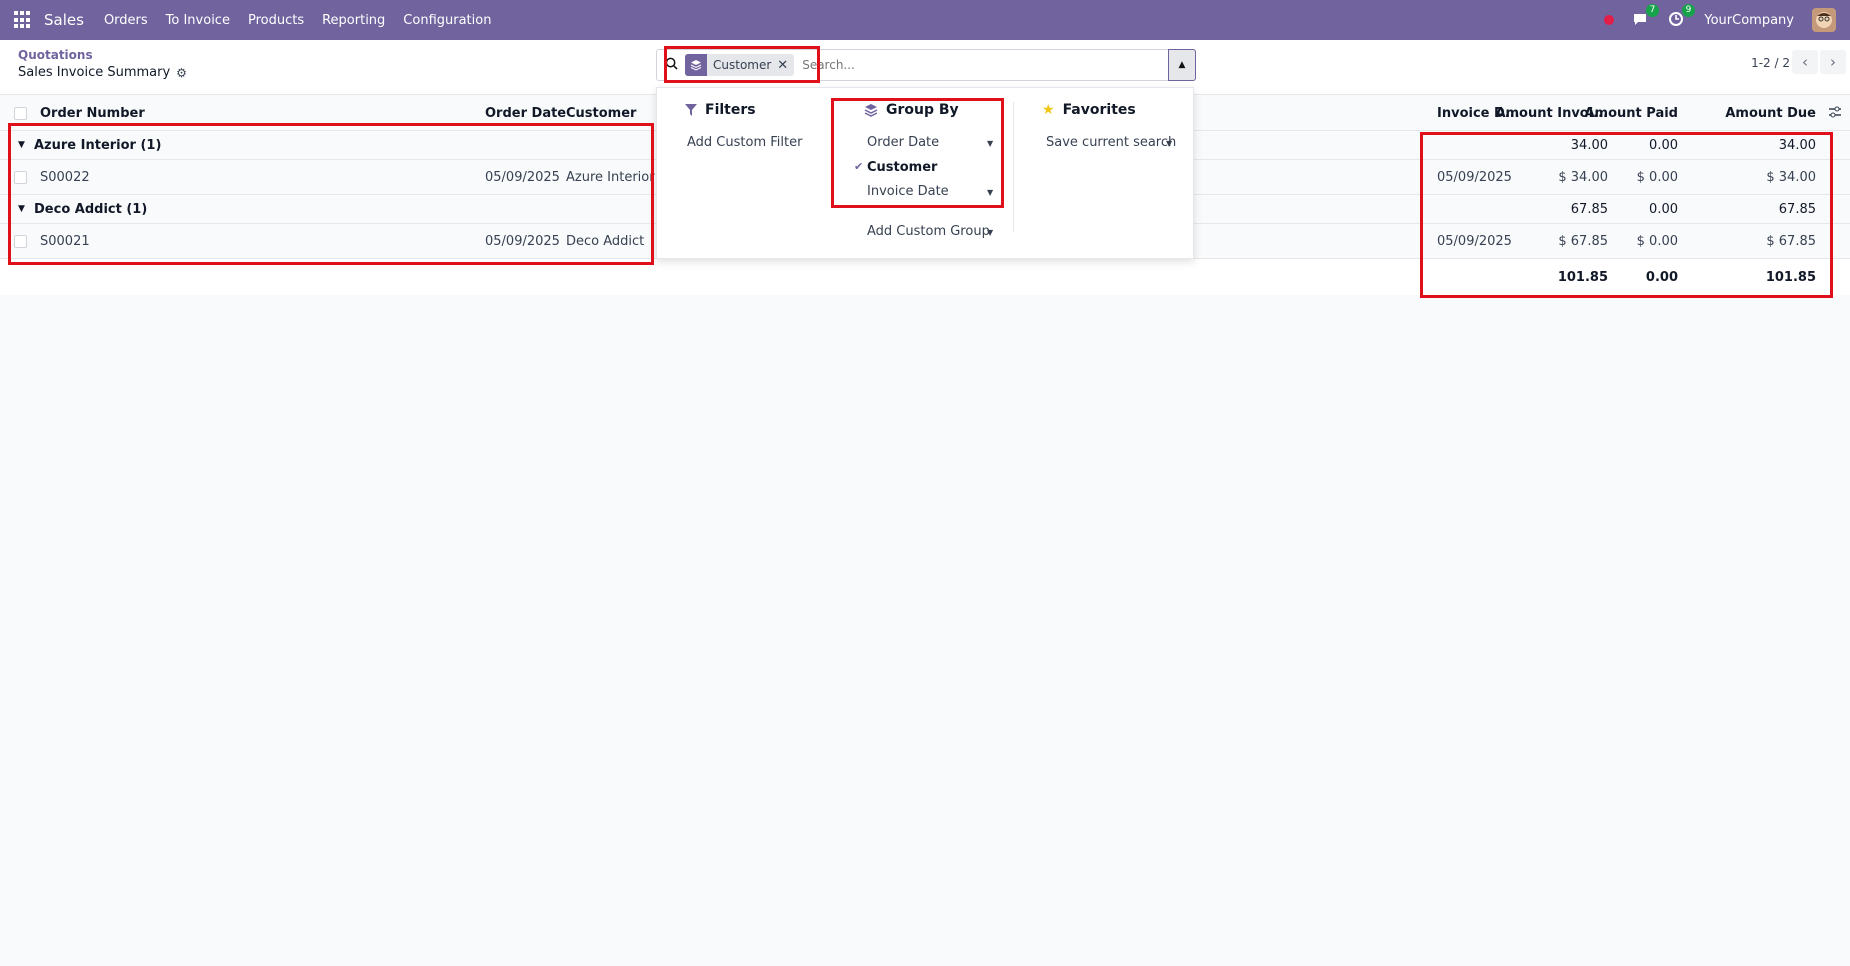  What do you see at coordinates (65, 241) in the screenshot?
I see `cell-order-number: S00021` at bounding box center [65, 241].